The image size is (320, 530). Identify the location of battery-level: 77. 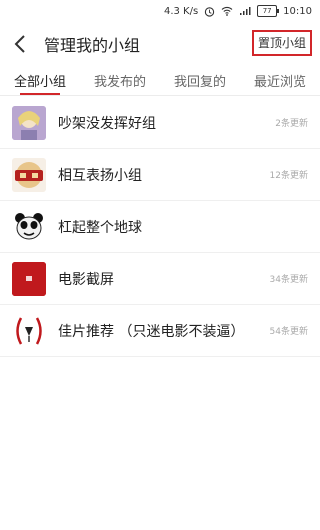
(268, 11).